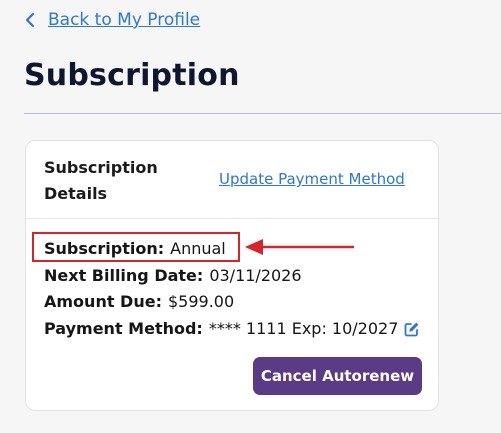 The width and height of the screenshot is (501, 433). Describe the element at coordinates (201, 302) in the screenshot. I see `row-value: $599.00` at that location.